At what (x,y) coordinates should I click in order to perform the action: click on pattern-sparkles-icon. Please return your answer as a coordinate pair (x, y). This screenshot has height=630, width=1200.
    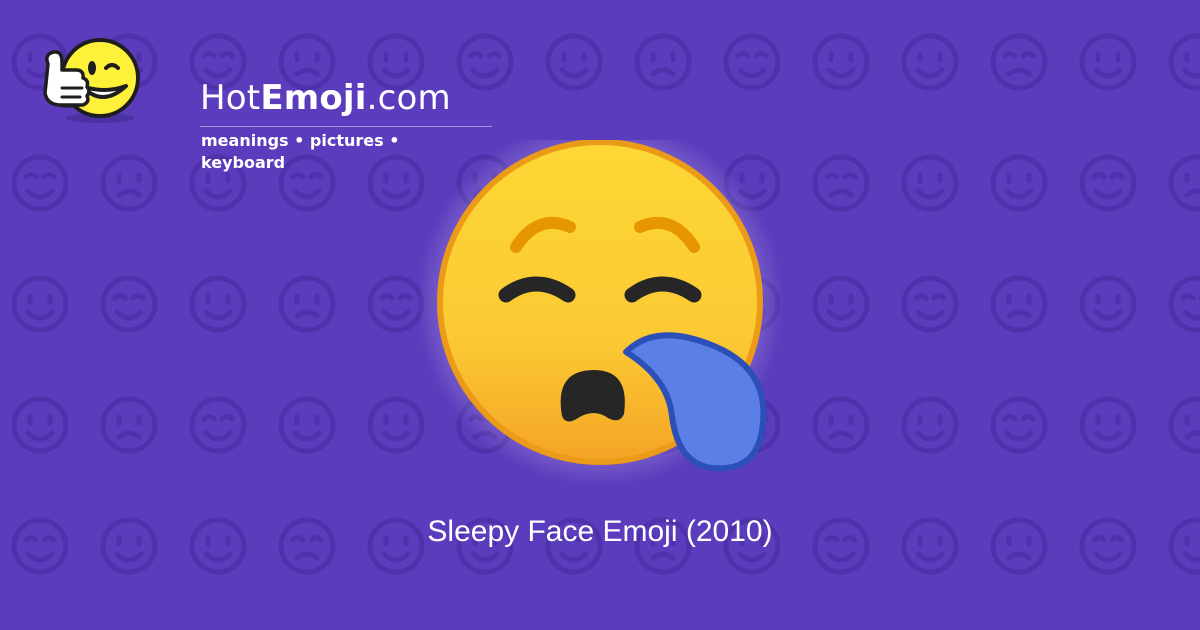
    Looking at the image, I should click on (129, 183).